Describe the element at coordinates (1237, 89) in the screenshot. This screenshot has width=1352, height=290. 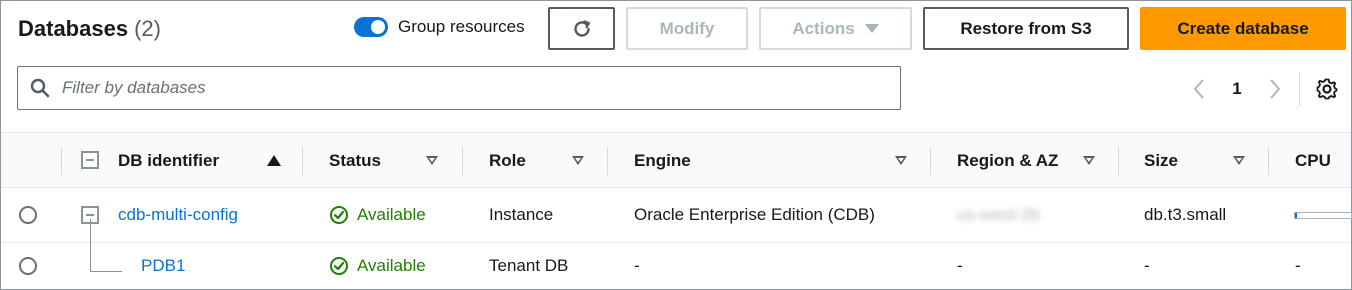
I see `current-page-number: 1` at that location.